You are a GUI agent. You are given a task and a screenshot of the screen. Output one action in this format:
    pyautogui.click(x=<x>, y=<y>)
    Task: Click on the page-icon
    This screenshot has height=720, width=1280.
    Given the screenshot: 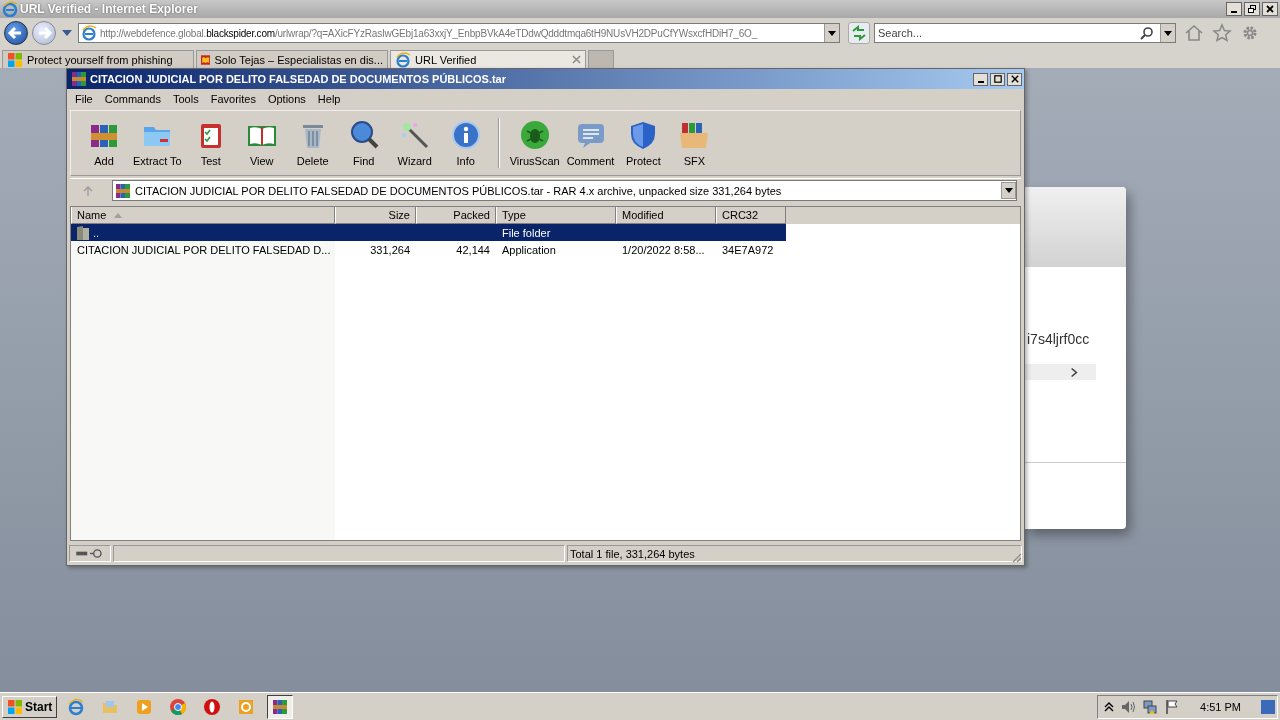 What is the action you would take?
    pyautogui.click(x=89, y=33)
    